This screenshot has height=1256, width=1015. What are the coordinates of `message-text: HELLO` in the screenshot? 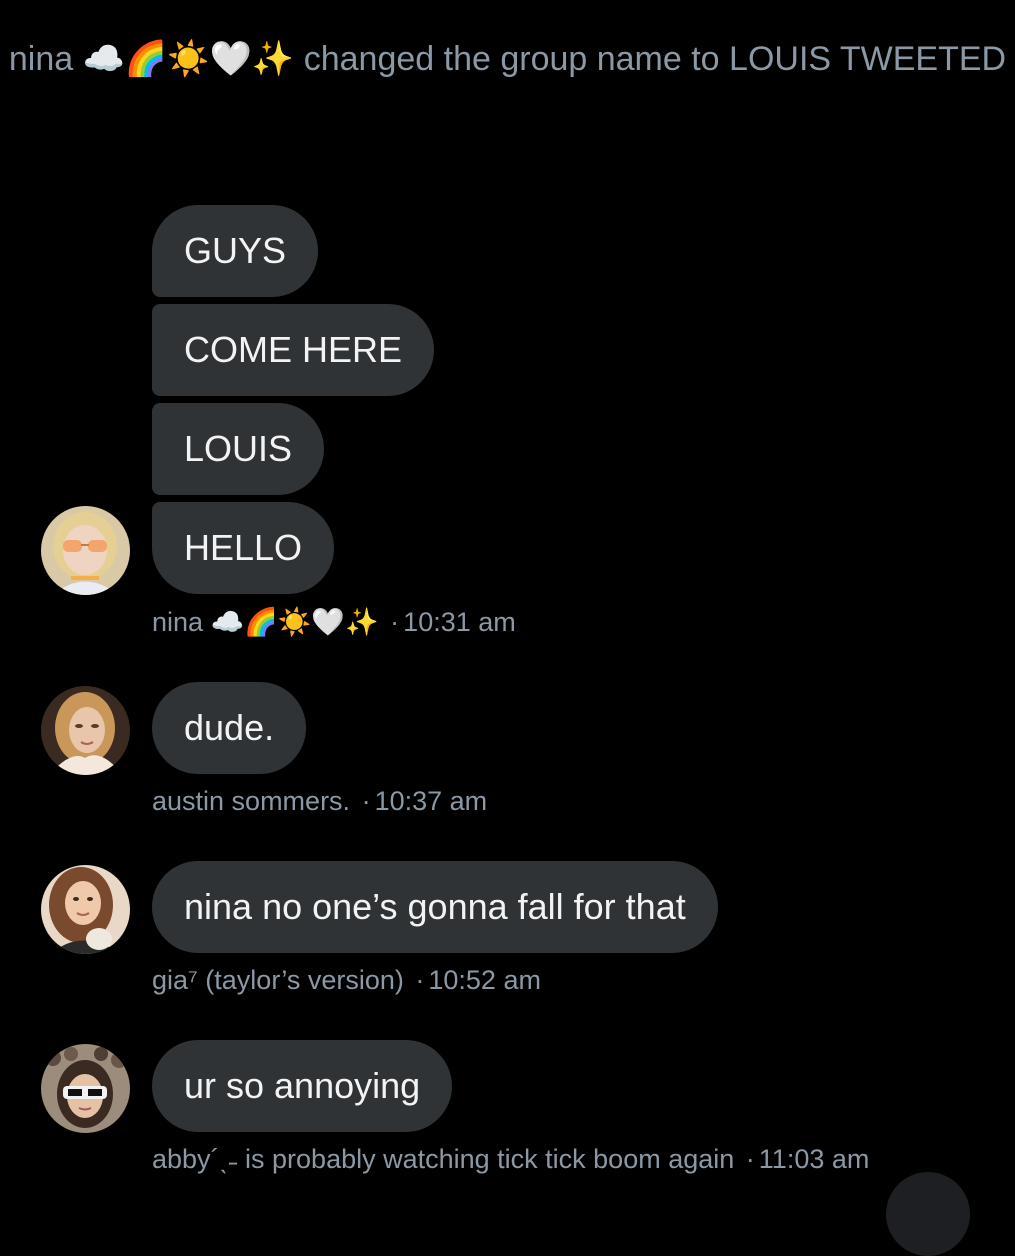 It's located at (243, 547).